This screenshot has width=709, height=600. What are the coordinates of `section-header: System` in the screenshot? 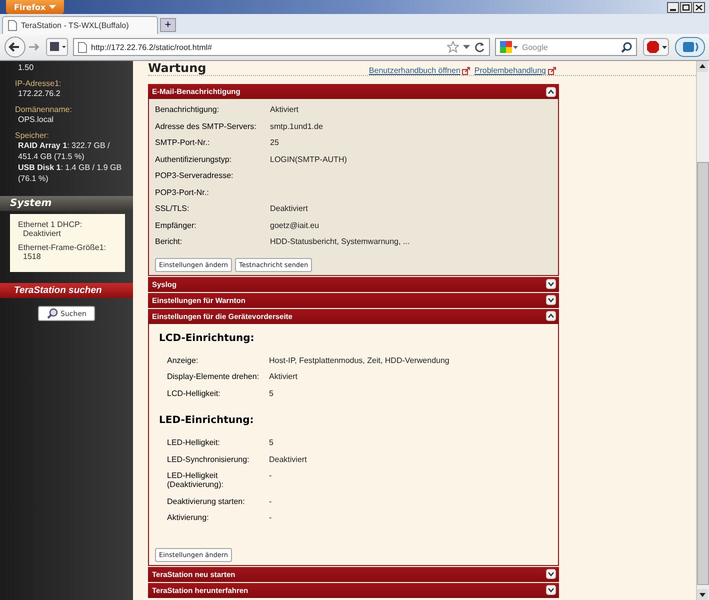 It's located at (66, 203).